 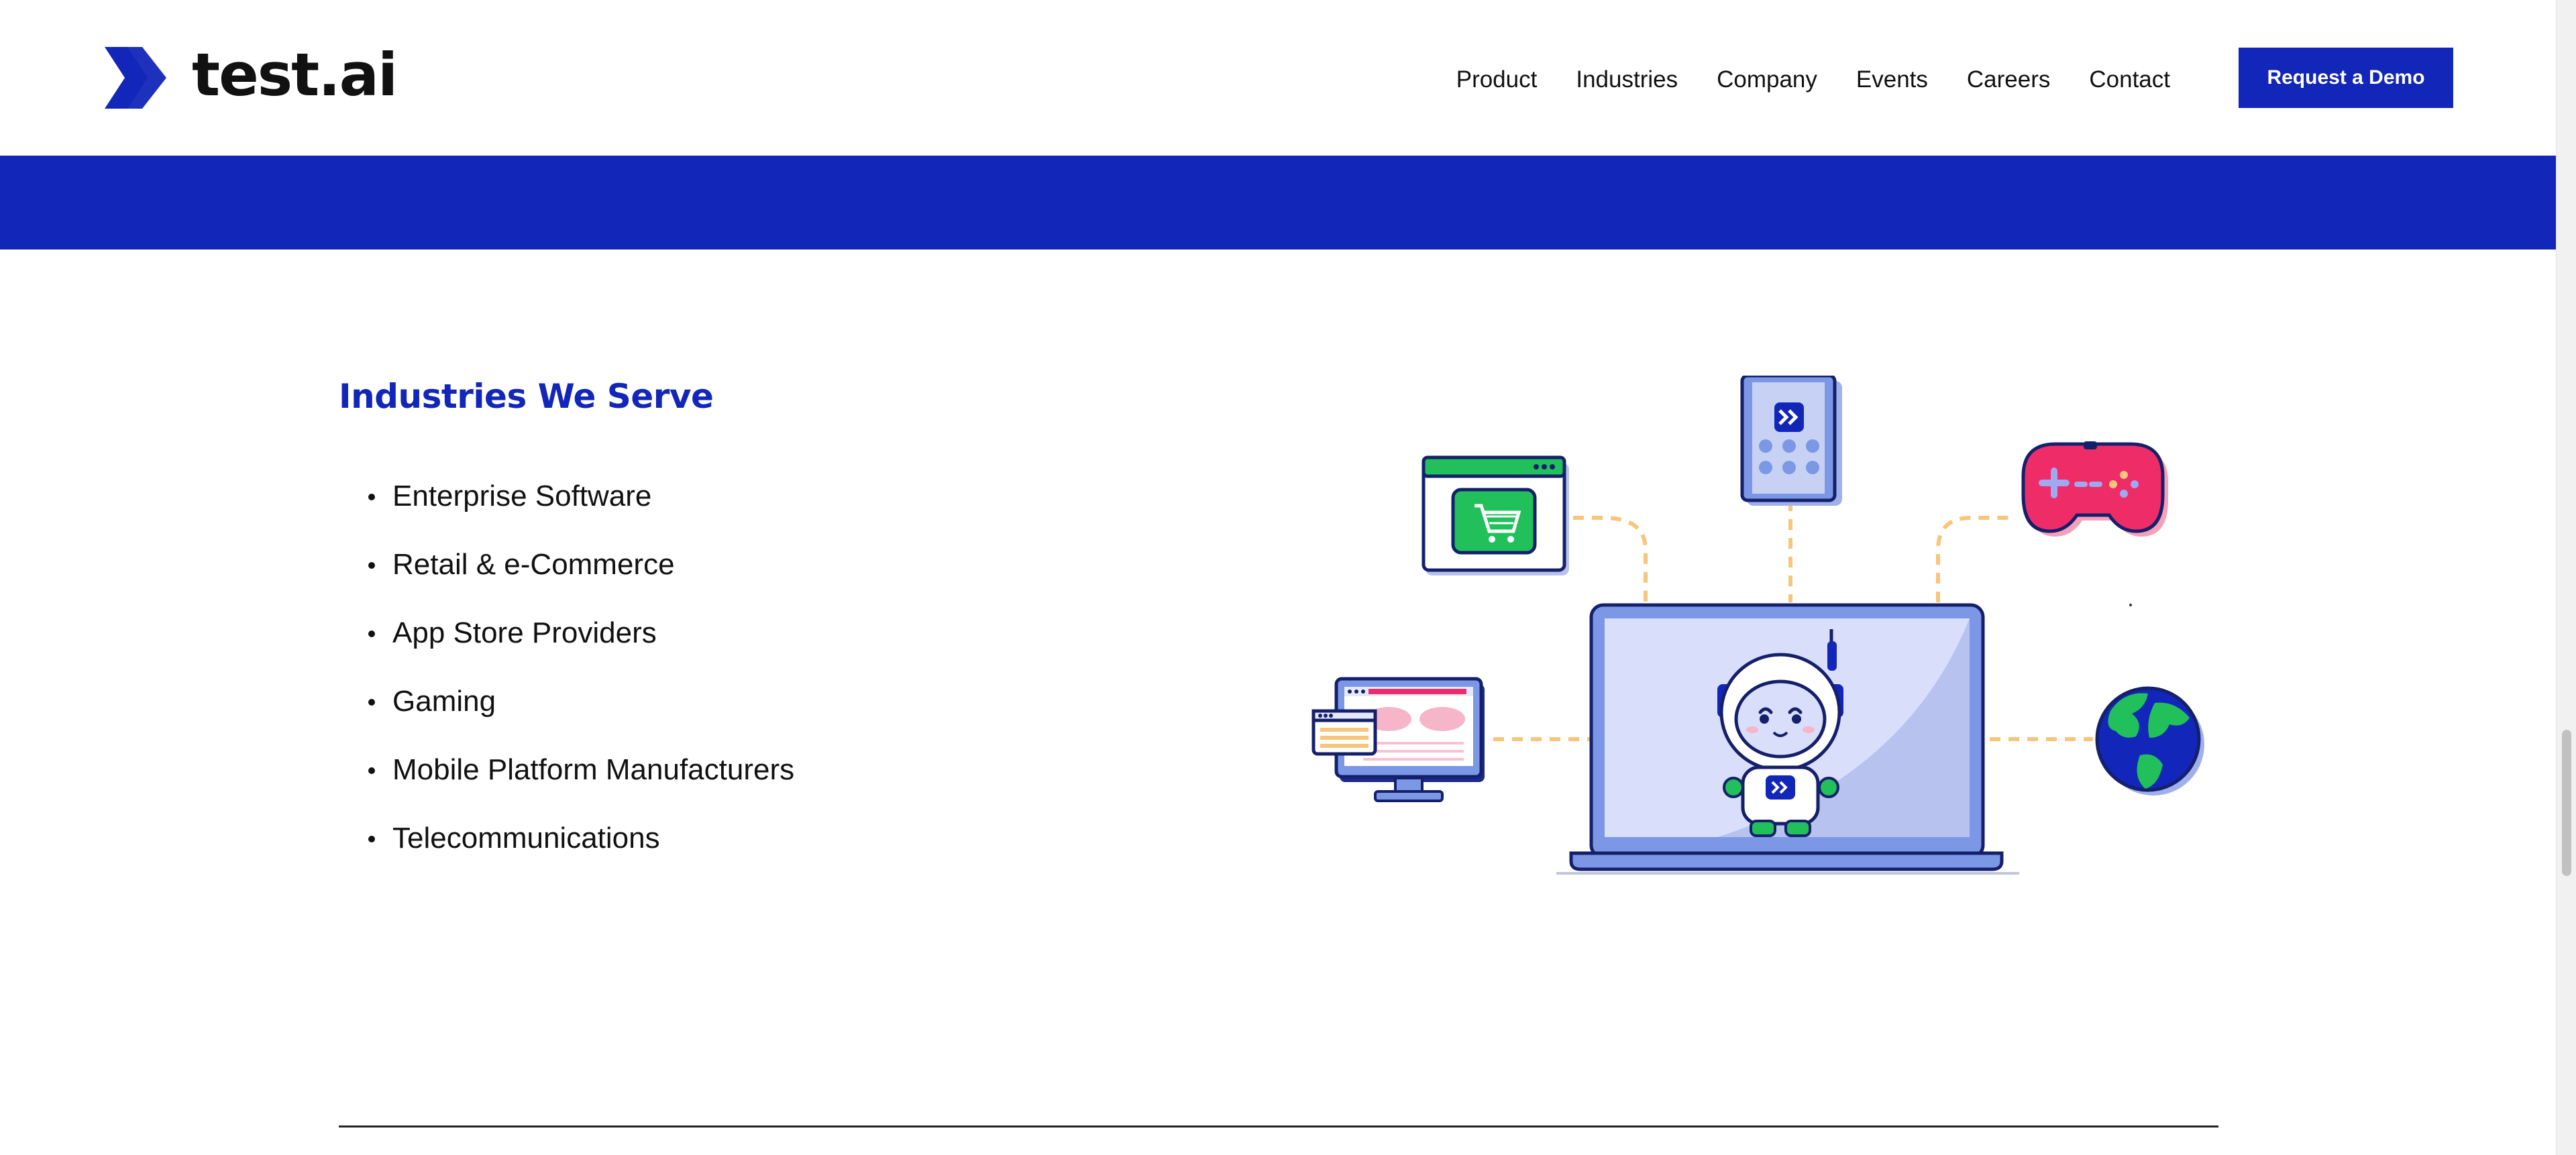 What do you see at coordinates (1495, 515) in the screenshot?
I see `cart-window-icon` at bounding box center [1495, 515].